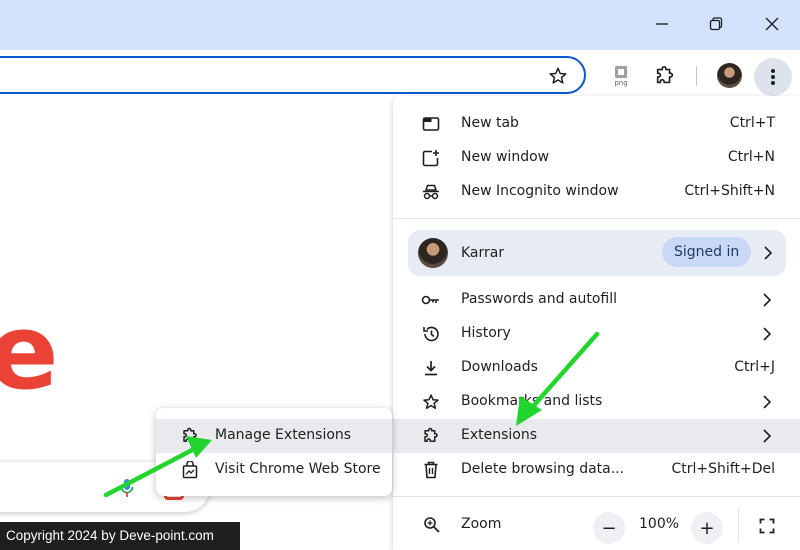  Describe the element at coordinates (596, 368) in the screenshot. I see `menu-item-downloads: Downloads Ctrl+J` at that location.